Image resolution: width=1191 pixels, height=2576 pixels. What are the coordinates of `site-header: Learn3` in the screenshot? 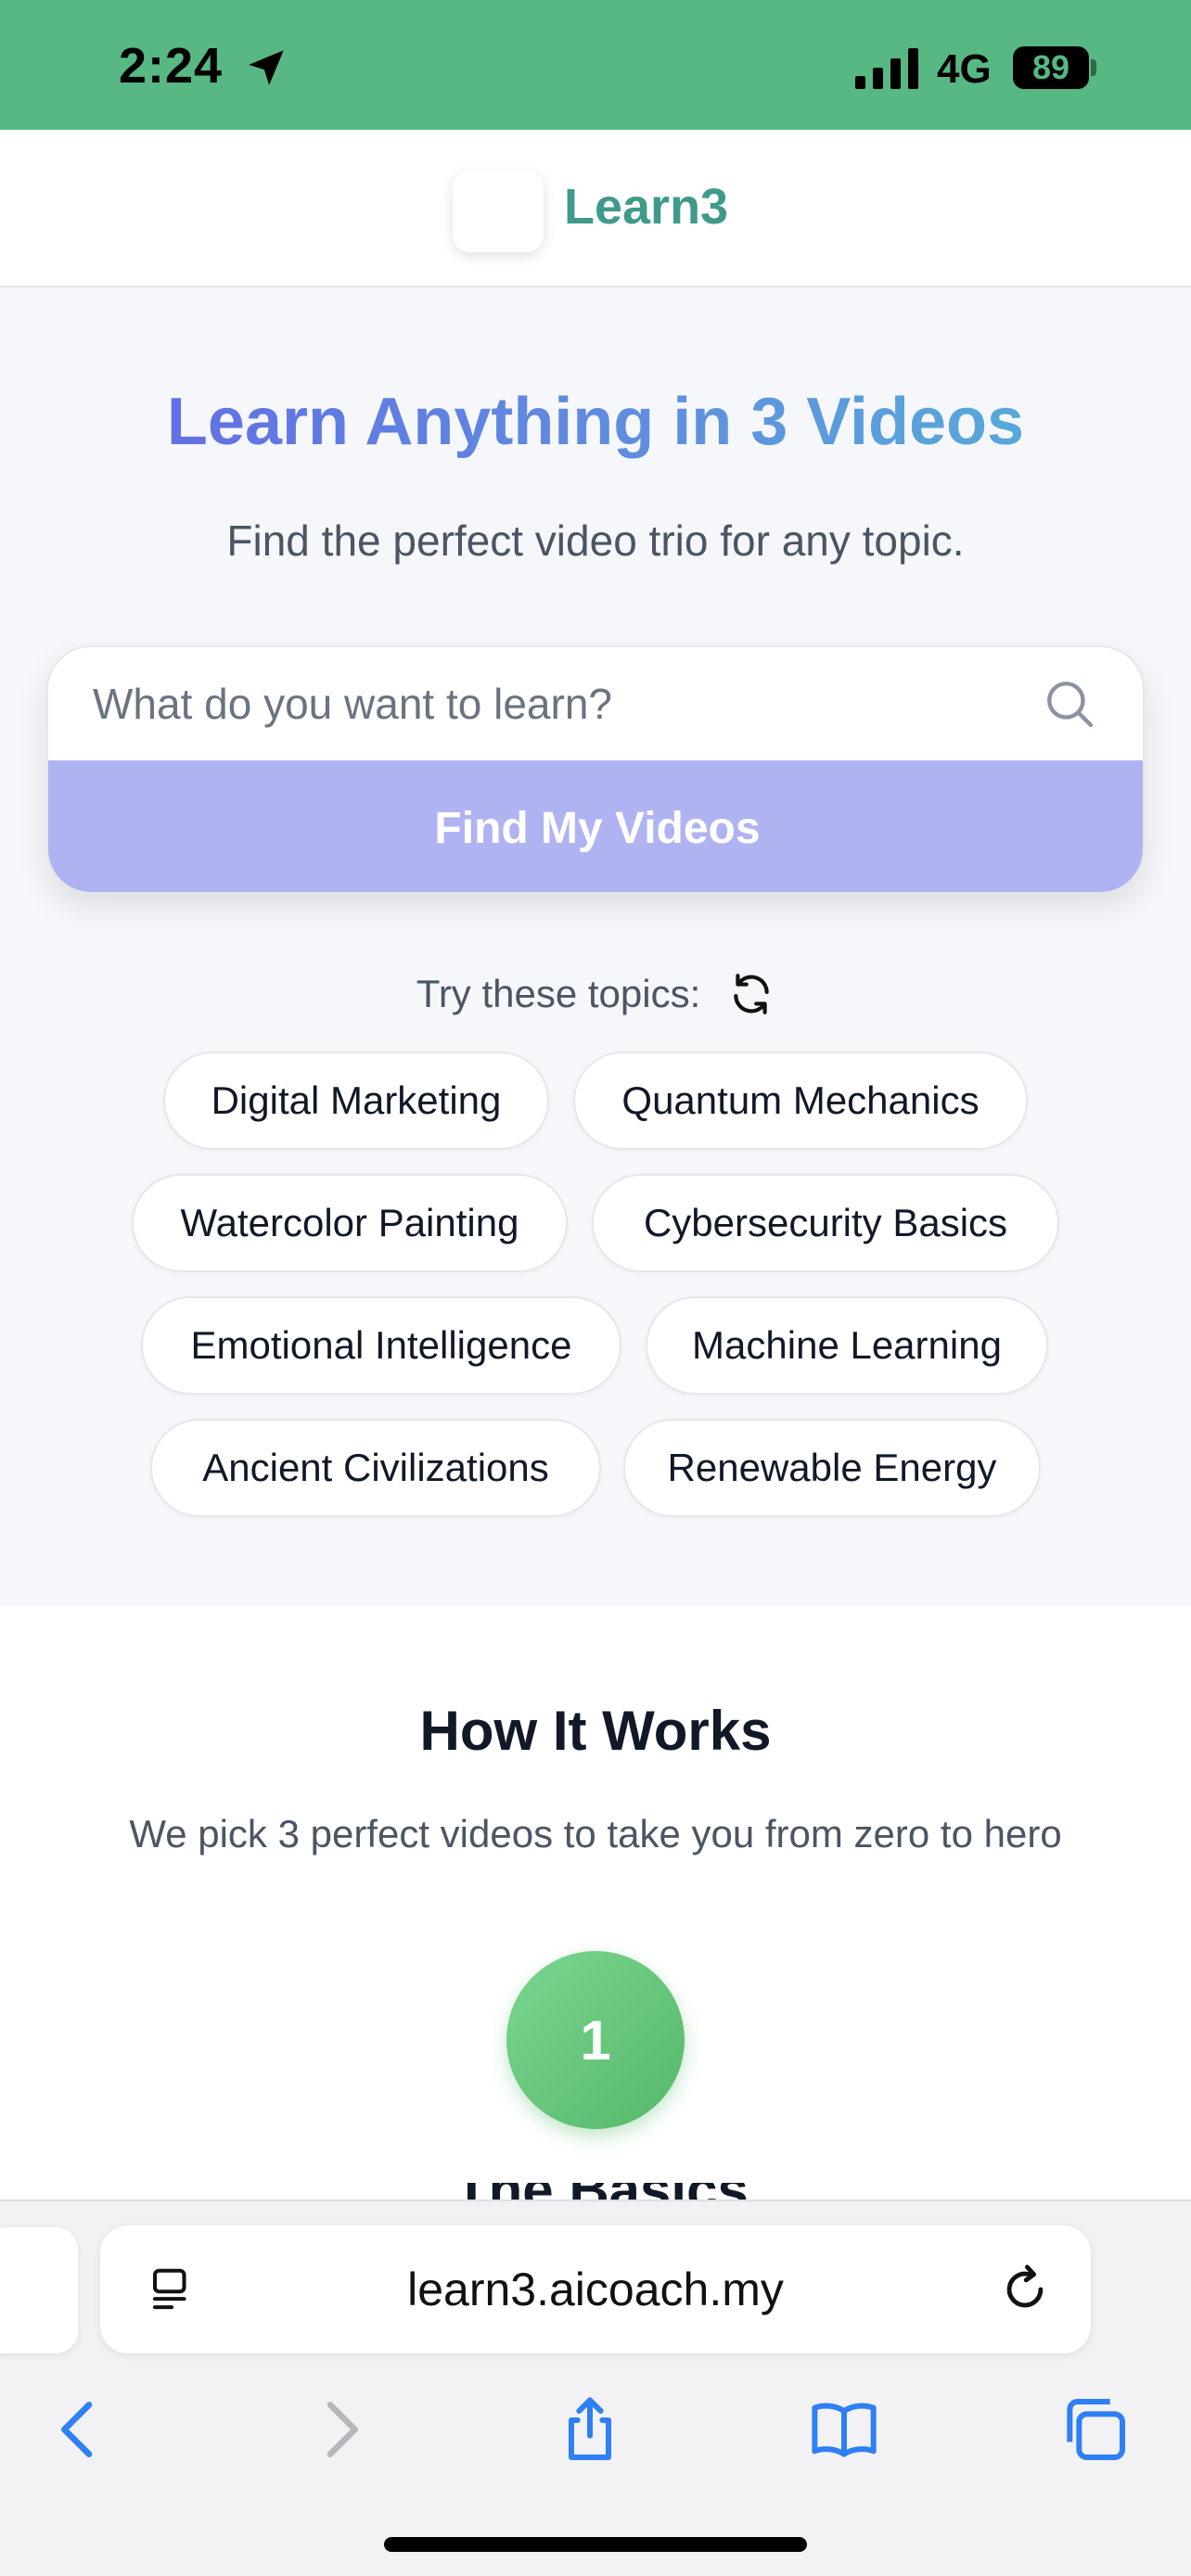 It's located at (595, 208).